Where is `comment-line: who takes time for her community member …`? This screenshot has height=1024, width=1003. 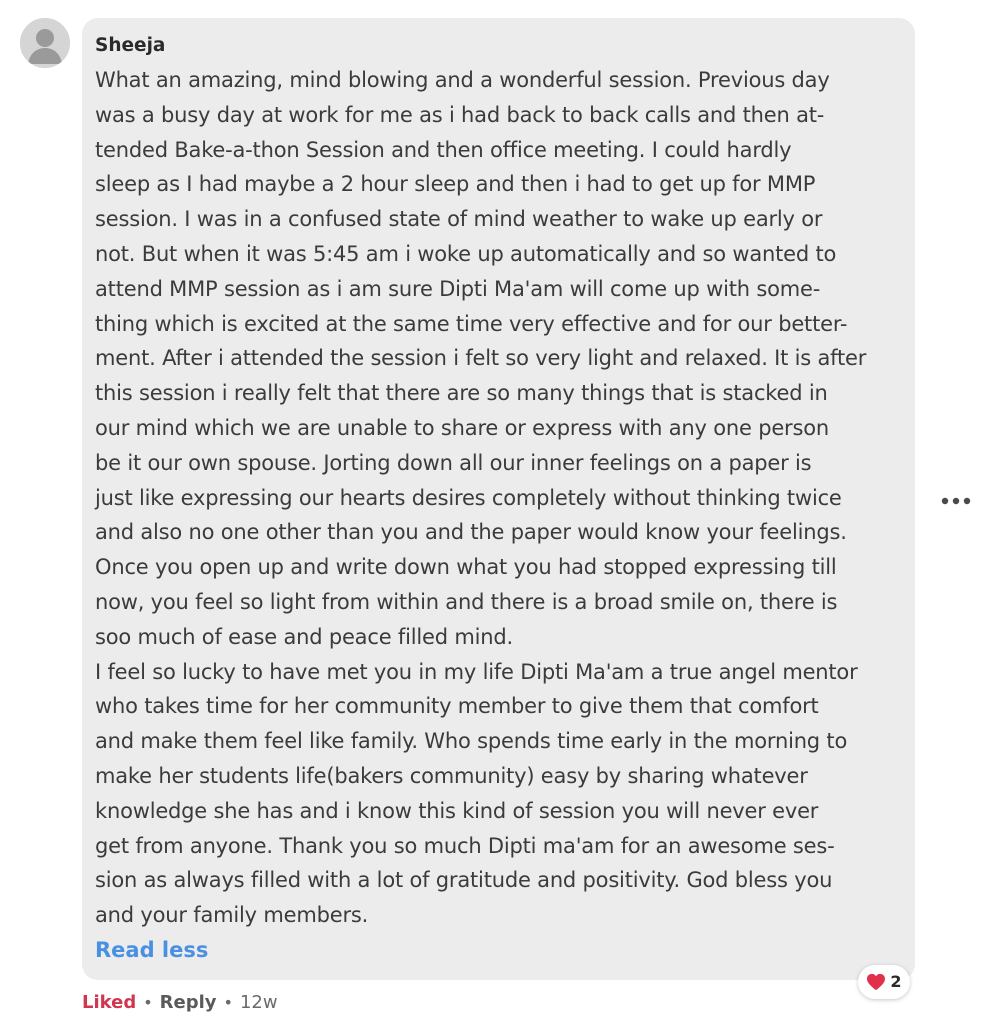 comment-line: who takes time for her community member … is located at coordinates (457, 706).